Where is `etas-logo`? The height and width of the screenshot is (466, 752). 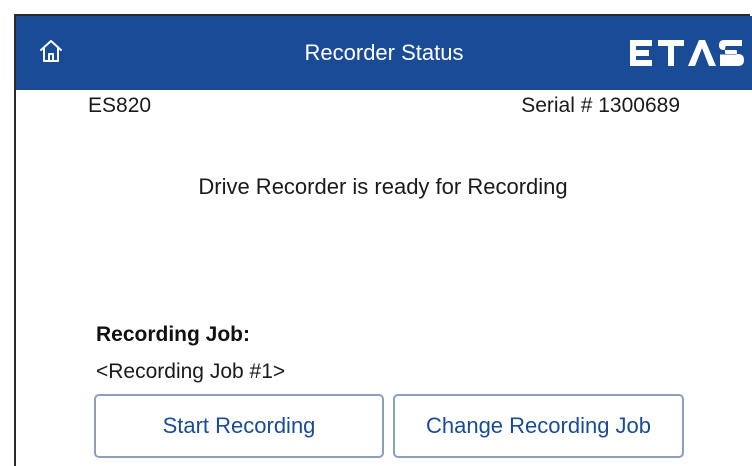 etas-logo is located at coordinates (687, 53).